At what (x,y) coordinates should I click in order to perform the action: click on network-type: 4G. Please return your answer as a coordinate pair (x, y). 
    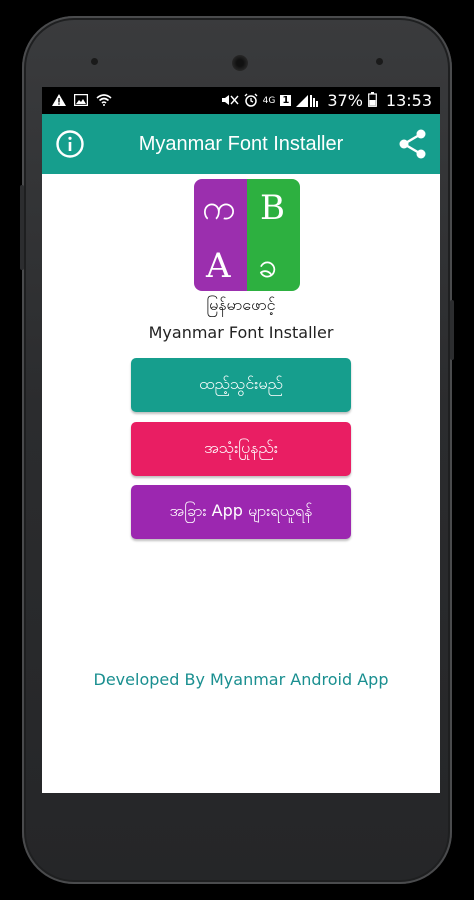
    Looking at the image, I should click on (269, 100).